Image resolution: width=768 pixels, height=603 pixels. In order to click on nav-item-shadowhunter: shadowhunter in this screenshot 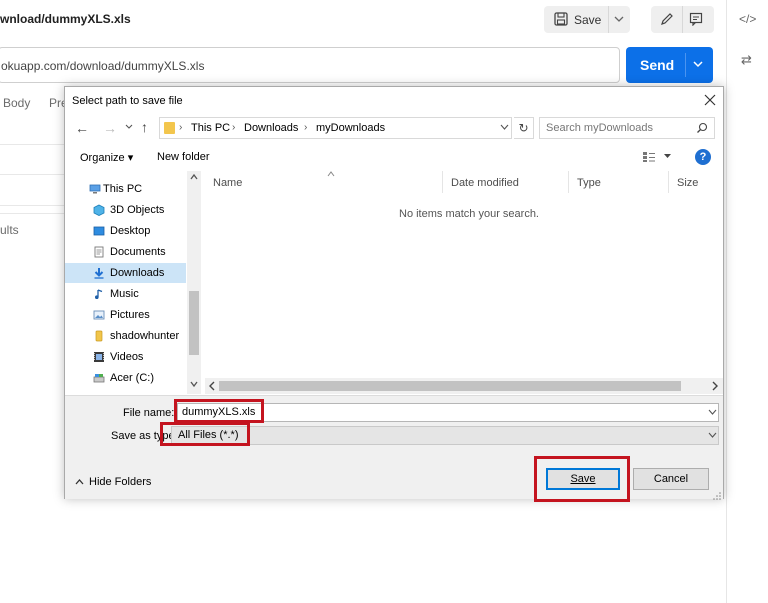, I will do `click(125, 336)`.